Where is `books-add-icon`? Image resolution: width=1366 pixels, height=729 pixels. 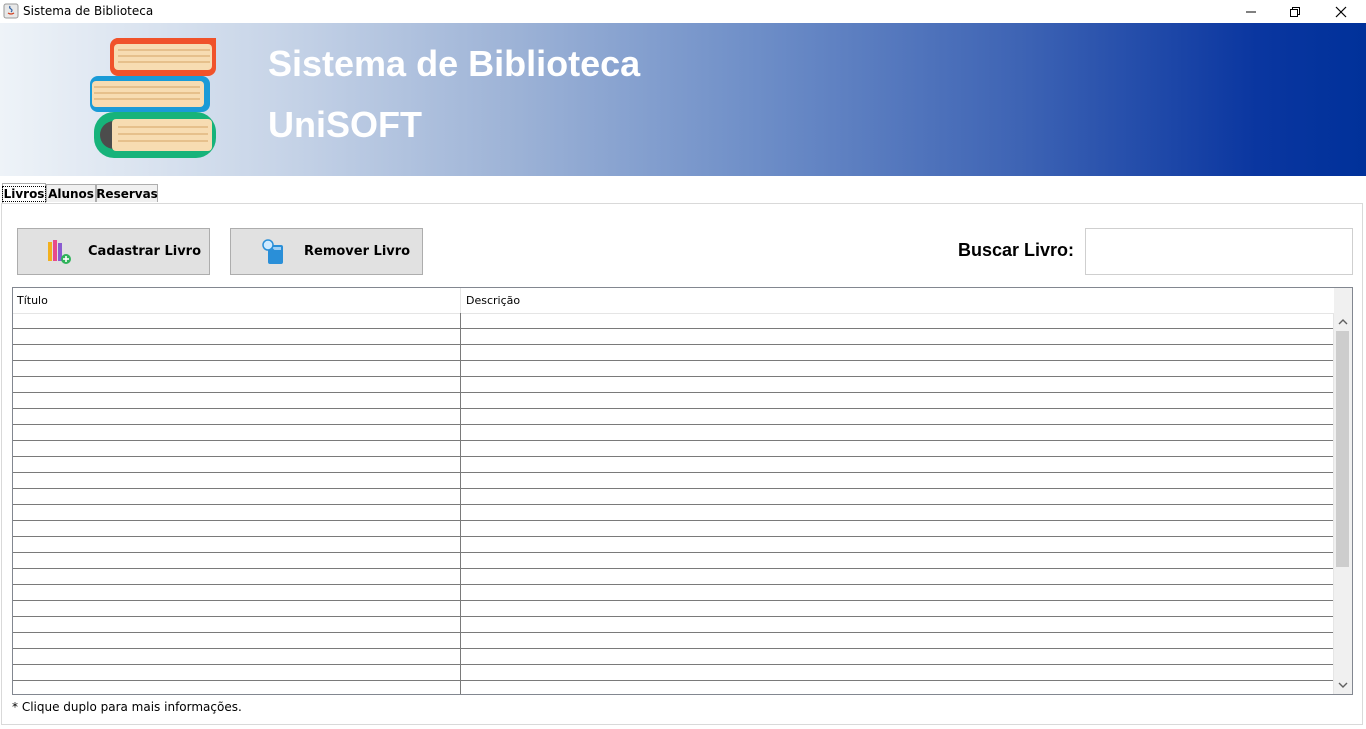 books-add-icon is located at coordinates (59, 252).